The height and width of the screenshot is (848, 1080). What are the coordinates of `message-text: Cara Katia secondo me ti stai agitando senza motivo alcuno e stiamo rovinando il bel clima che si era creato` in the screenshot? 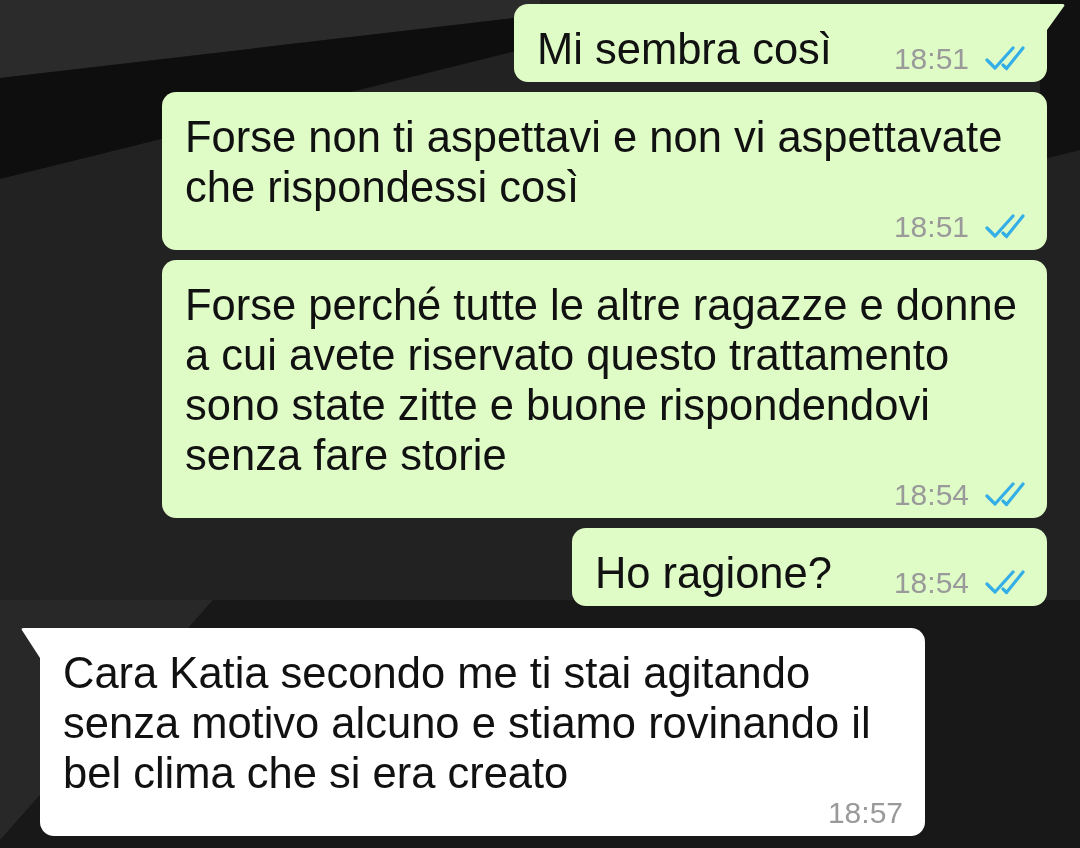 It's located at (467, 723).